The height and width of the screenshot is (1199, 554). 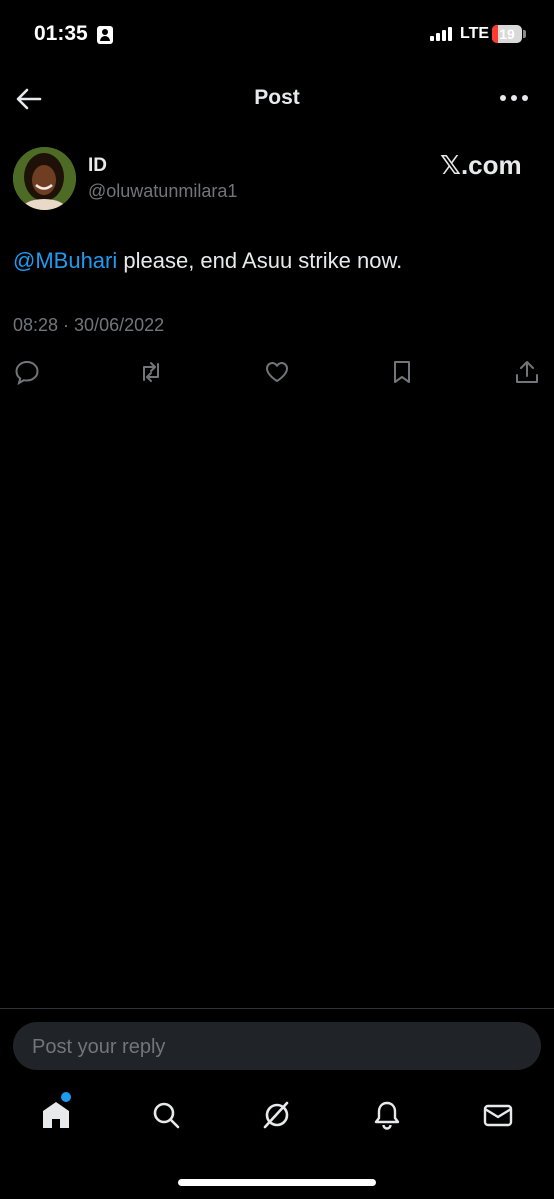 I want to click on reply-box, so click(x=277, y=1047).